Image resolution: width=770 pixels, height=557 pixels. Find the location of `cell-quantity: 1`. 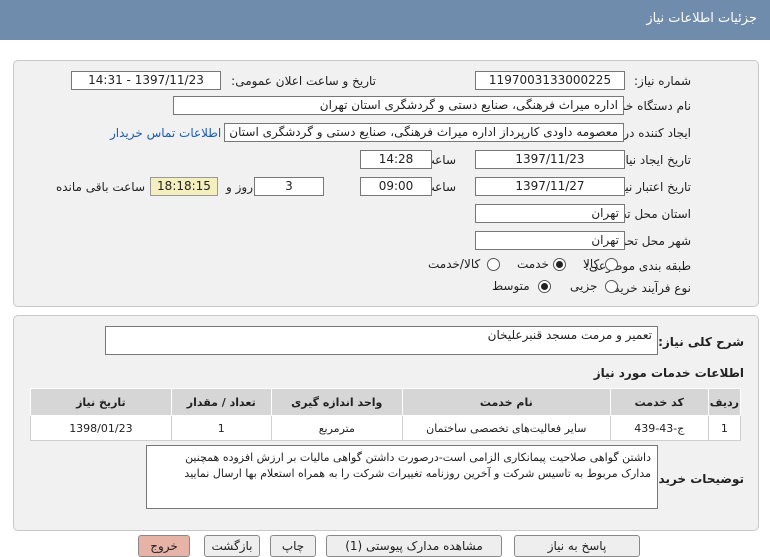

cell-quantity: 1 is located at coordinates (221, 428).